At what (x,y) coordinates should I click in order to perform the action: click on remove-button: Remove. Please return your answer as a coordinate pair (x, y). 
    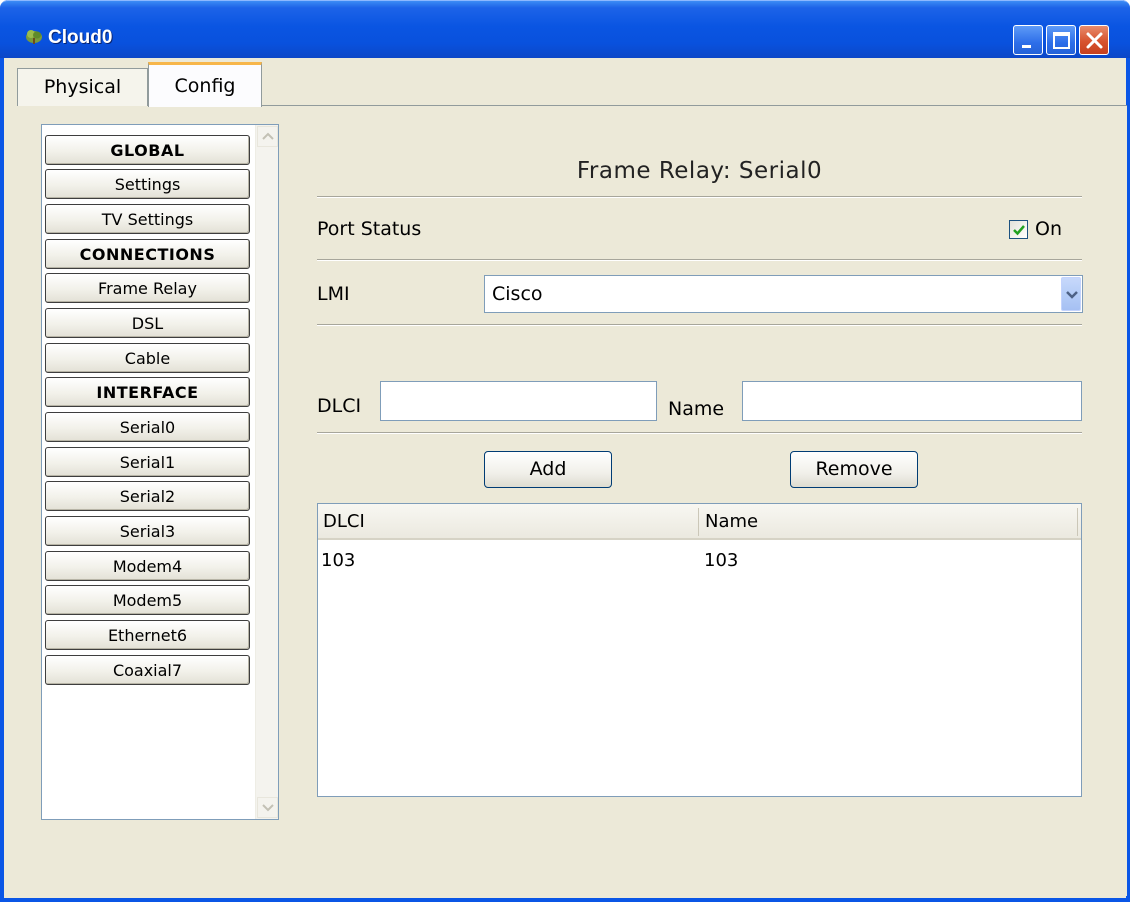
    Looking at the image, I should click on (854, 469).